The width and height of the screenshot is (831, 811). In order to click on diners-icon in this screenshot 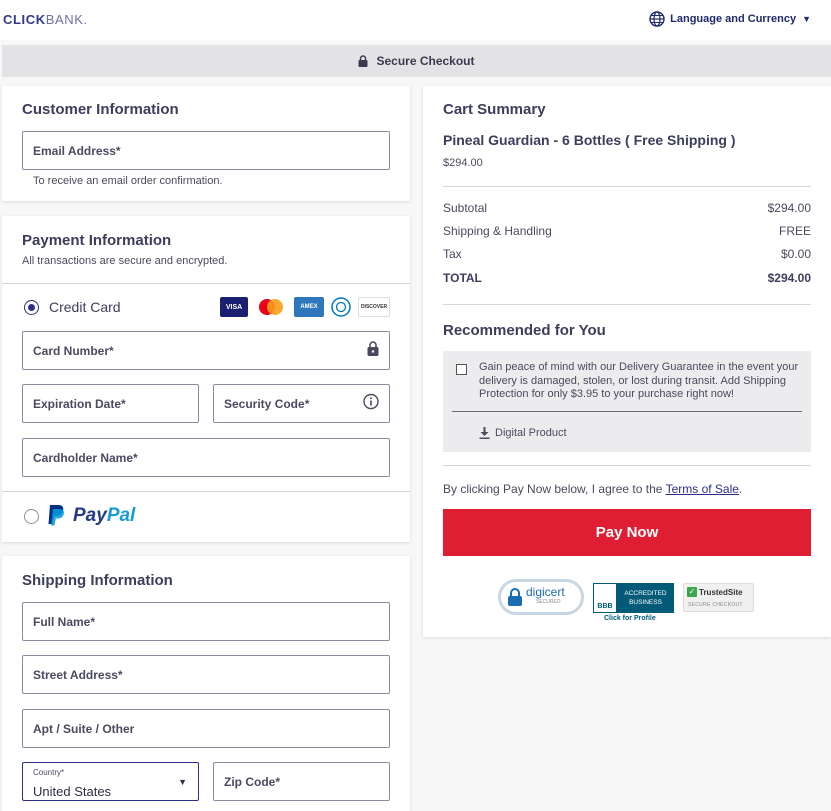, I will do `click(341, 307)`.